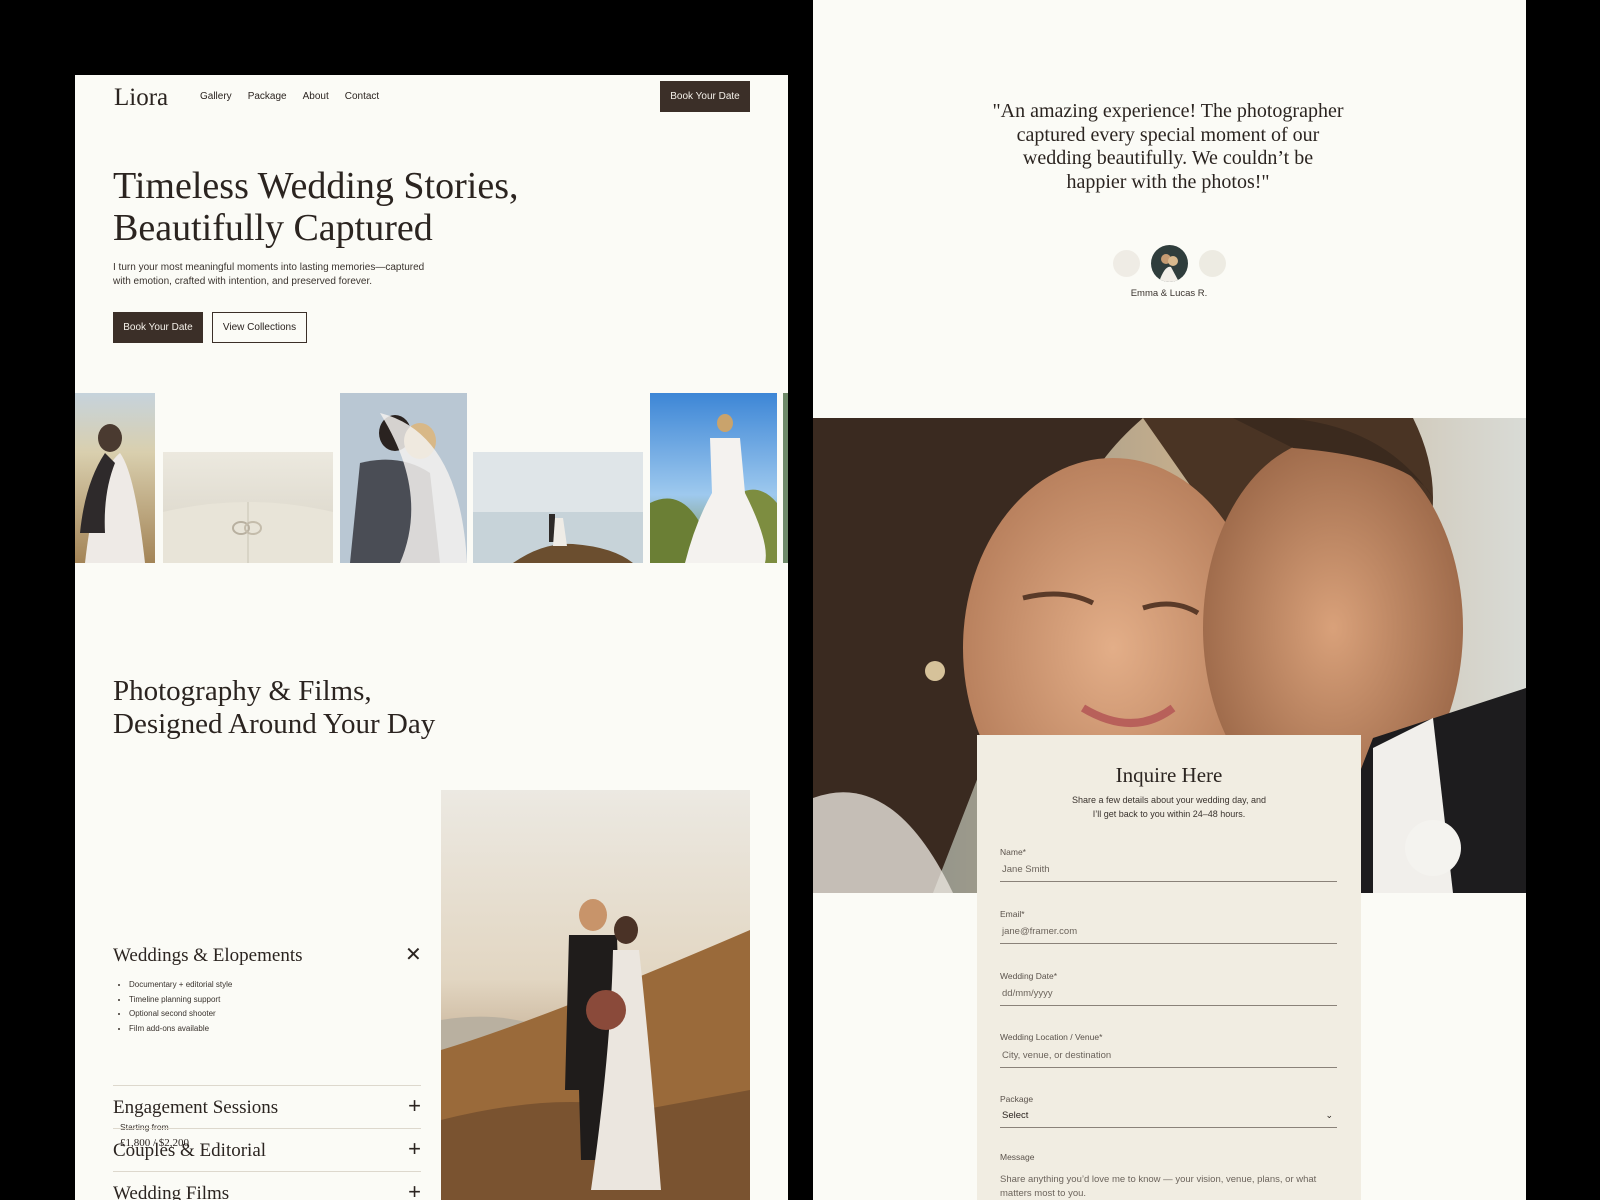  I want to click on gallery-photo-couple-field, so click(115, 478).